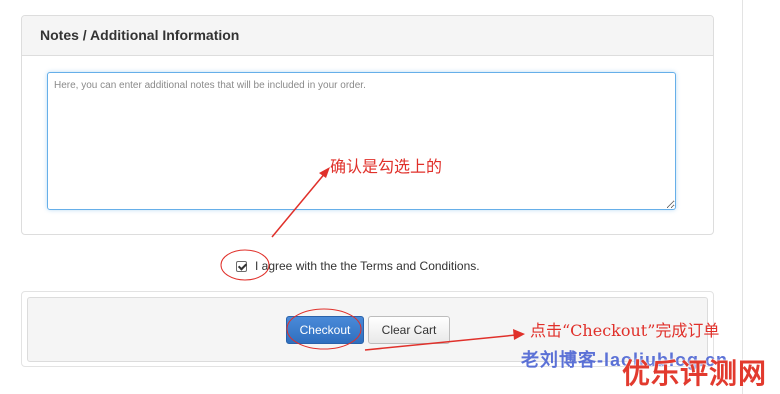 The width and height of the screenshot is (780, 394). I want to click on clear-cart-button: Clear Cart, so click(409, 330).